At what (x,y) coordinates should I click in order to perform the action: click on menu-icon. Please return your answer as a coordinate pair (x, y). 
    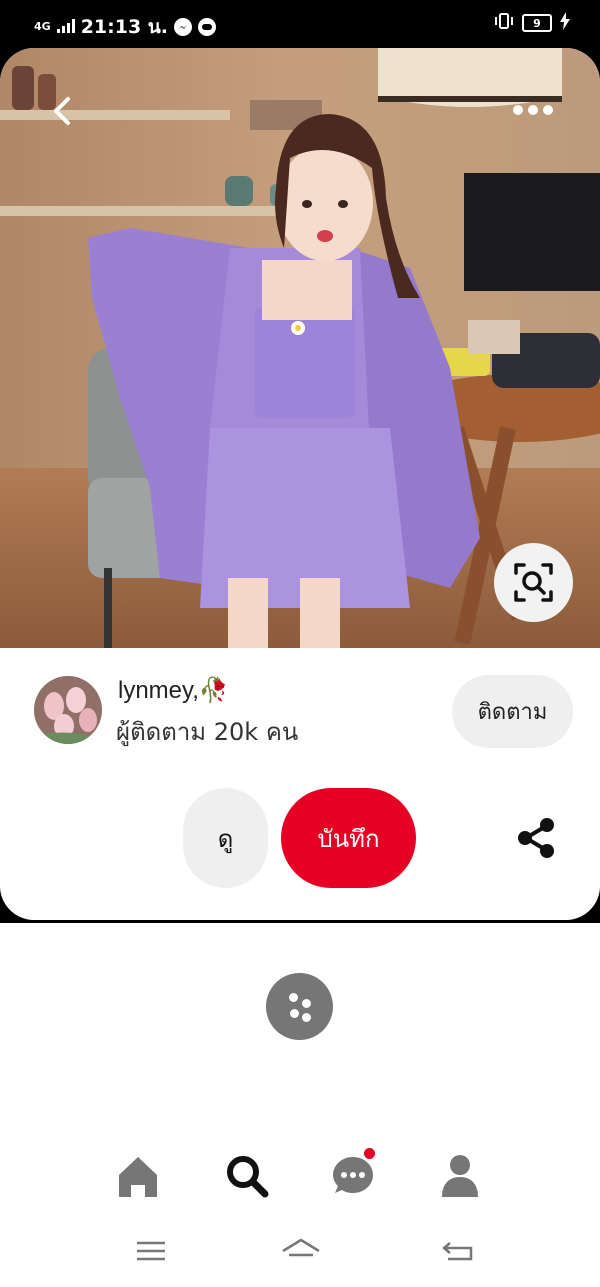
    Looking at the image, I should click on (151, 1251).